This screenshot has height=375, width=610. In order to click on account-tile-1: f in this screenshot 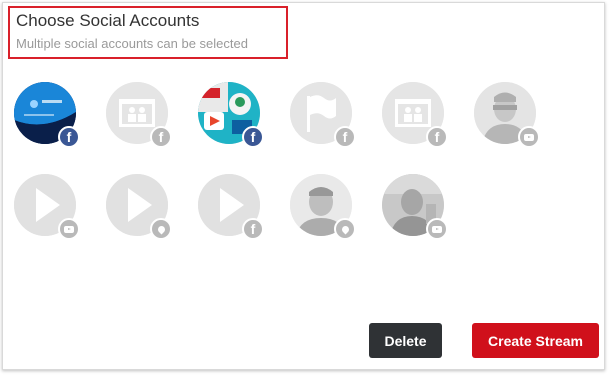, I will do `click(47, 115)`.